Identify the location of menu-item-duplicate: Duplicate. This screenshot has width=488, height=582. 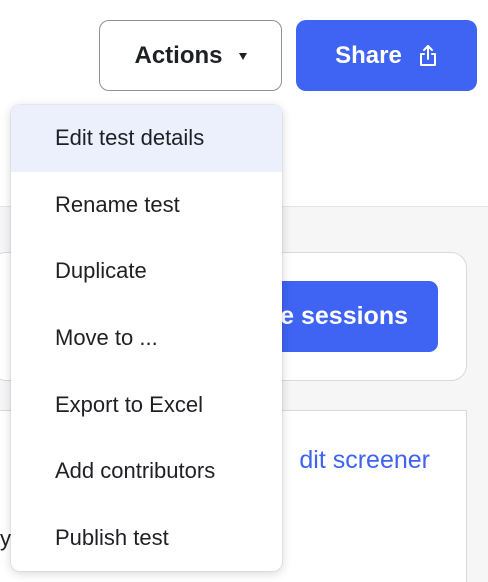
(146, 271).